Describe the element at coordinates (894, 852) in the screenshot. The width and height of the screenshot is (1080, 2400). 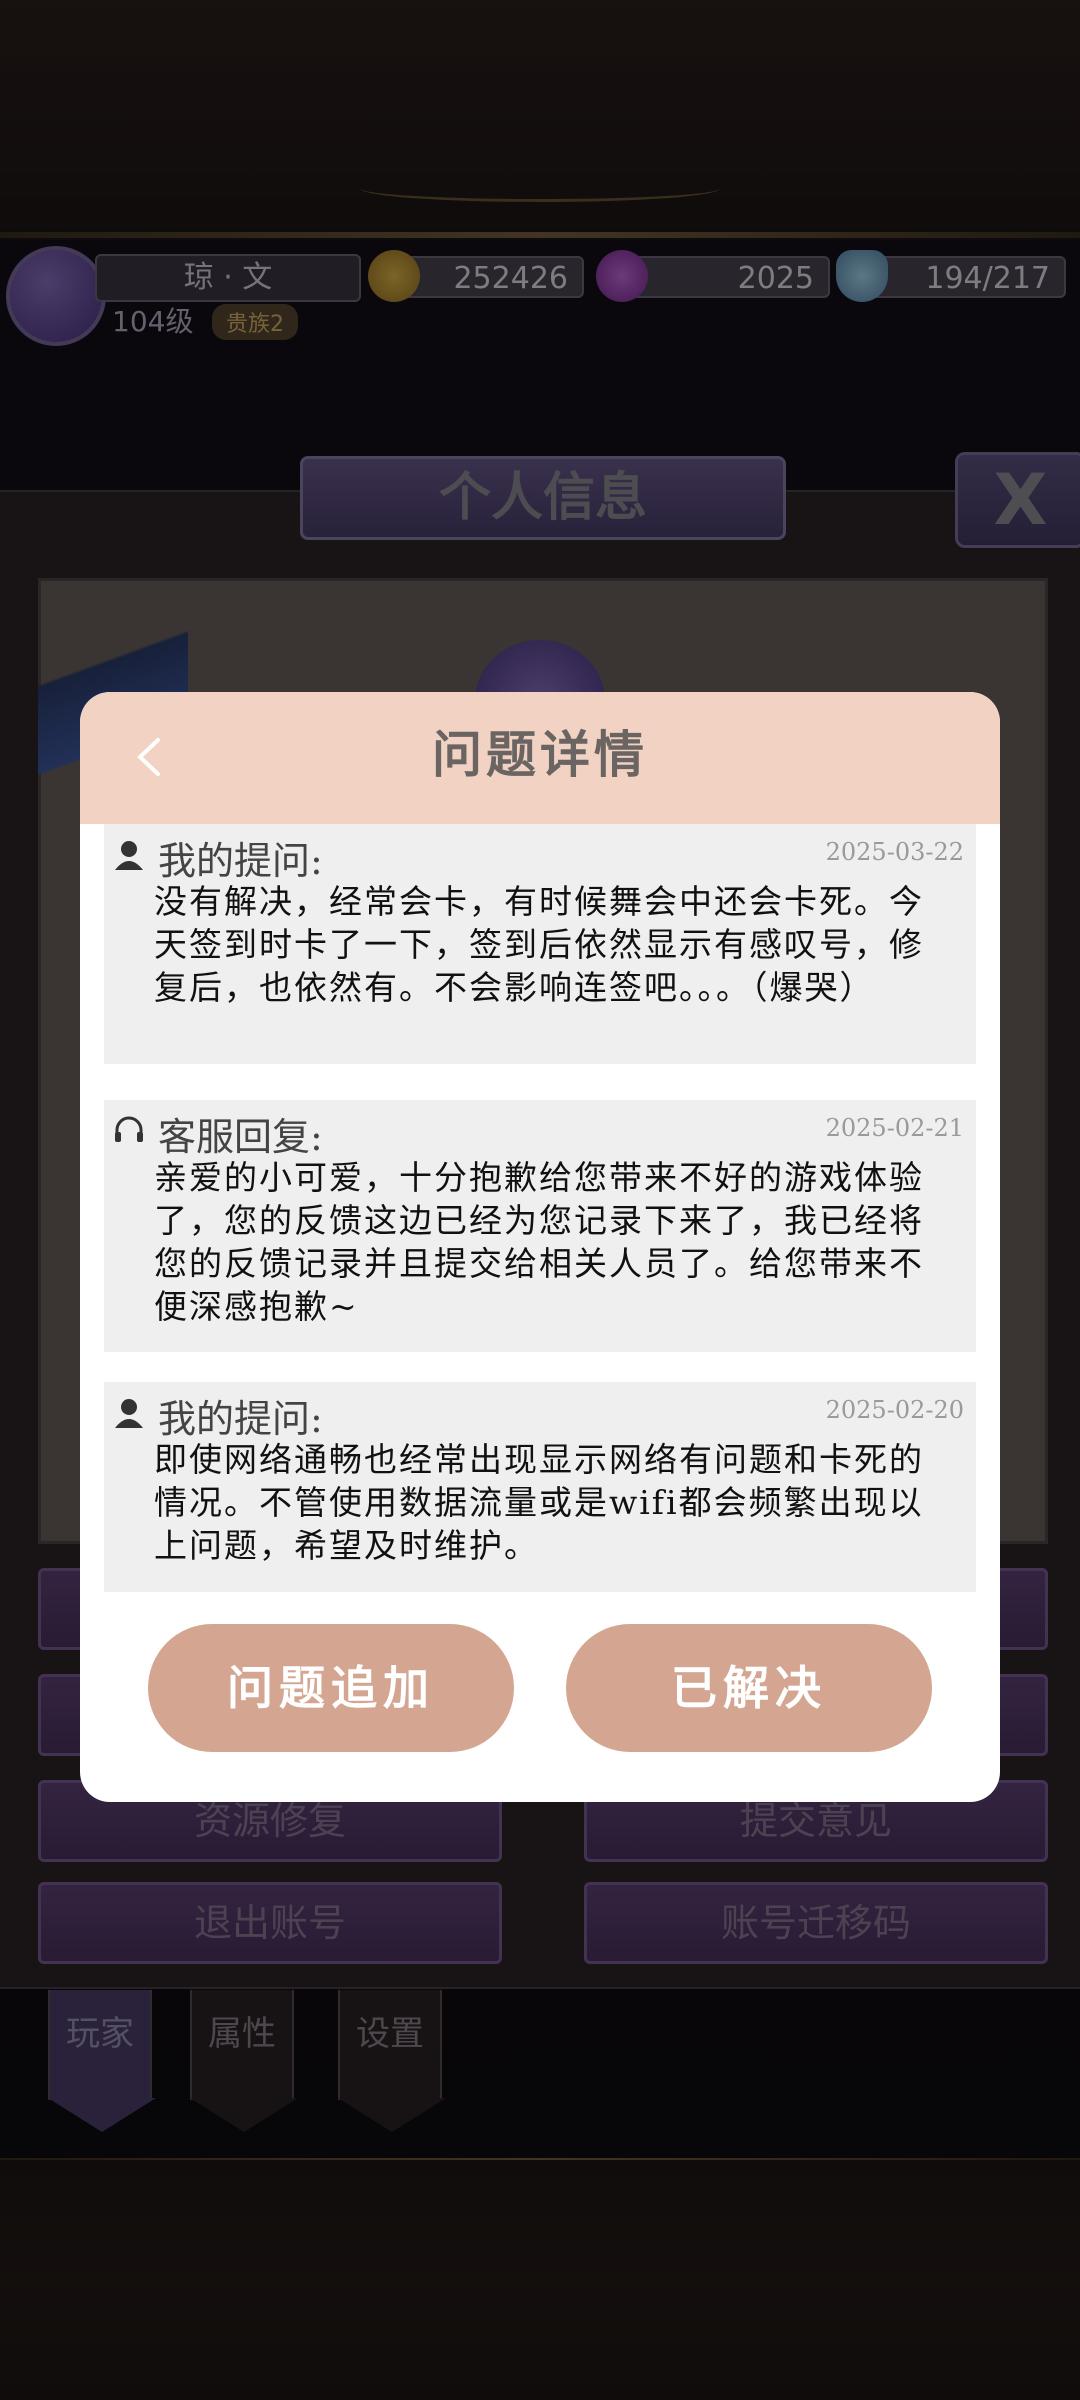
I see `message-date: 2025-03-22` at that location.